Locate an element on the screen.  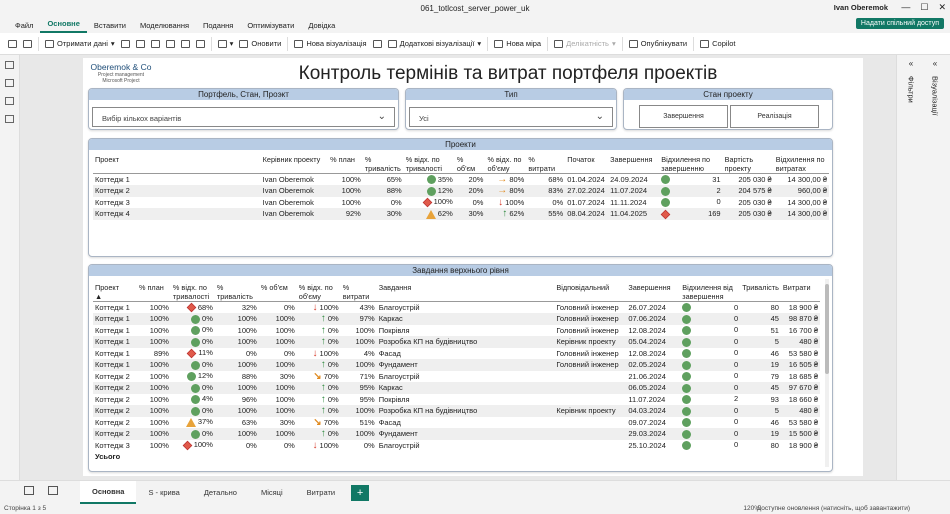
menu-home: Основне is located at coordinates (63, 26).